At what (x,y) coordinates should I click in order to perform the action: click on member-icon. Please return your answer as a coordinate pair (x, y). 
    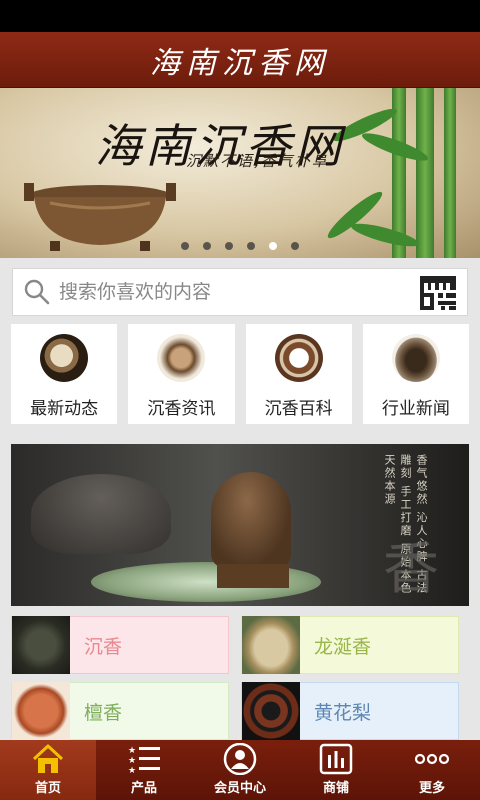
    Looking at the image, I should click on (240, 759).